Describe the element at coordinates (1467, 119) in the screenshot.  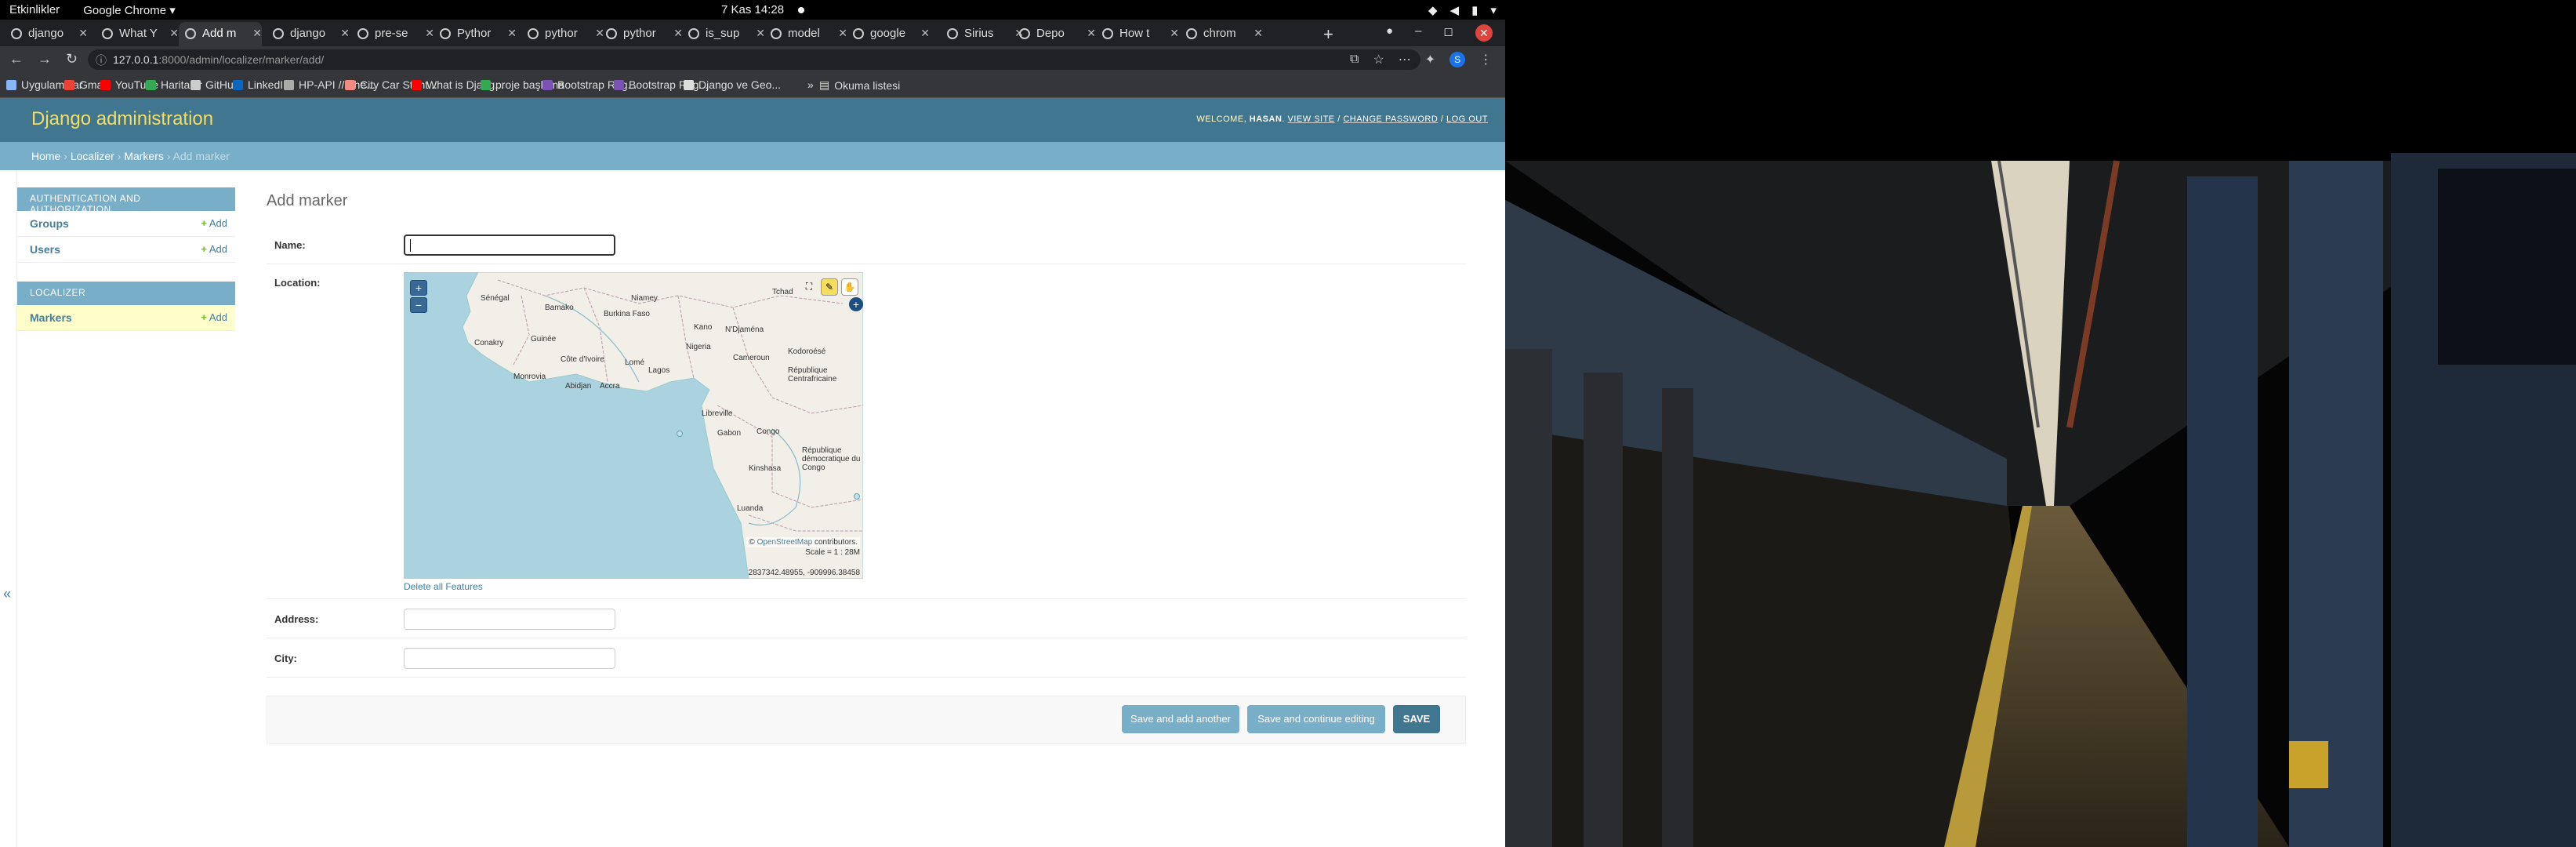
I see `log-out-link: LOG OUT` at that location.